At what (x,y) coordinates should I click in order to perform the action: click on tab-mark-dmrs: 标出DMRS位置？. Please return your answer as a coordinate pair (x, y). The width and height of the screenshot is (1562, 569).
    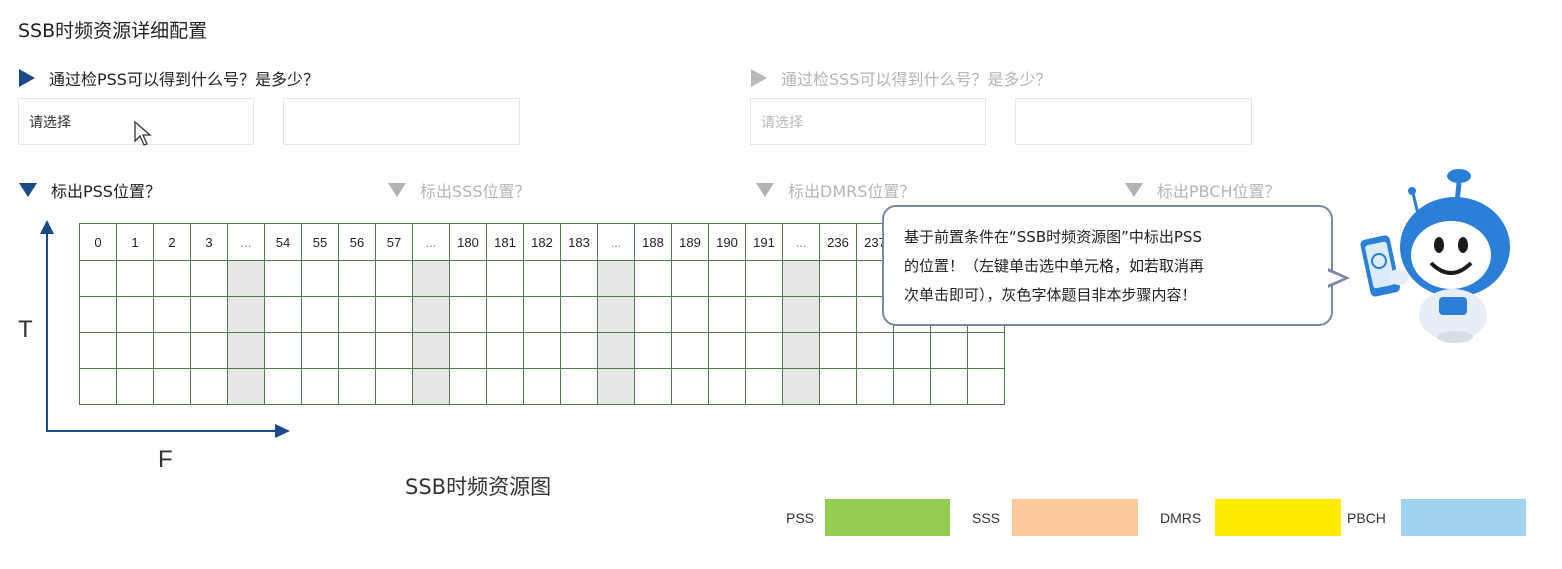
    Looking at the image, I should click on (835, 190).